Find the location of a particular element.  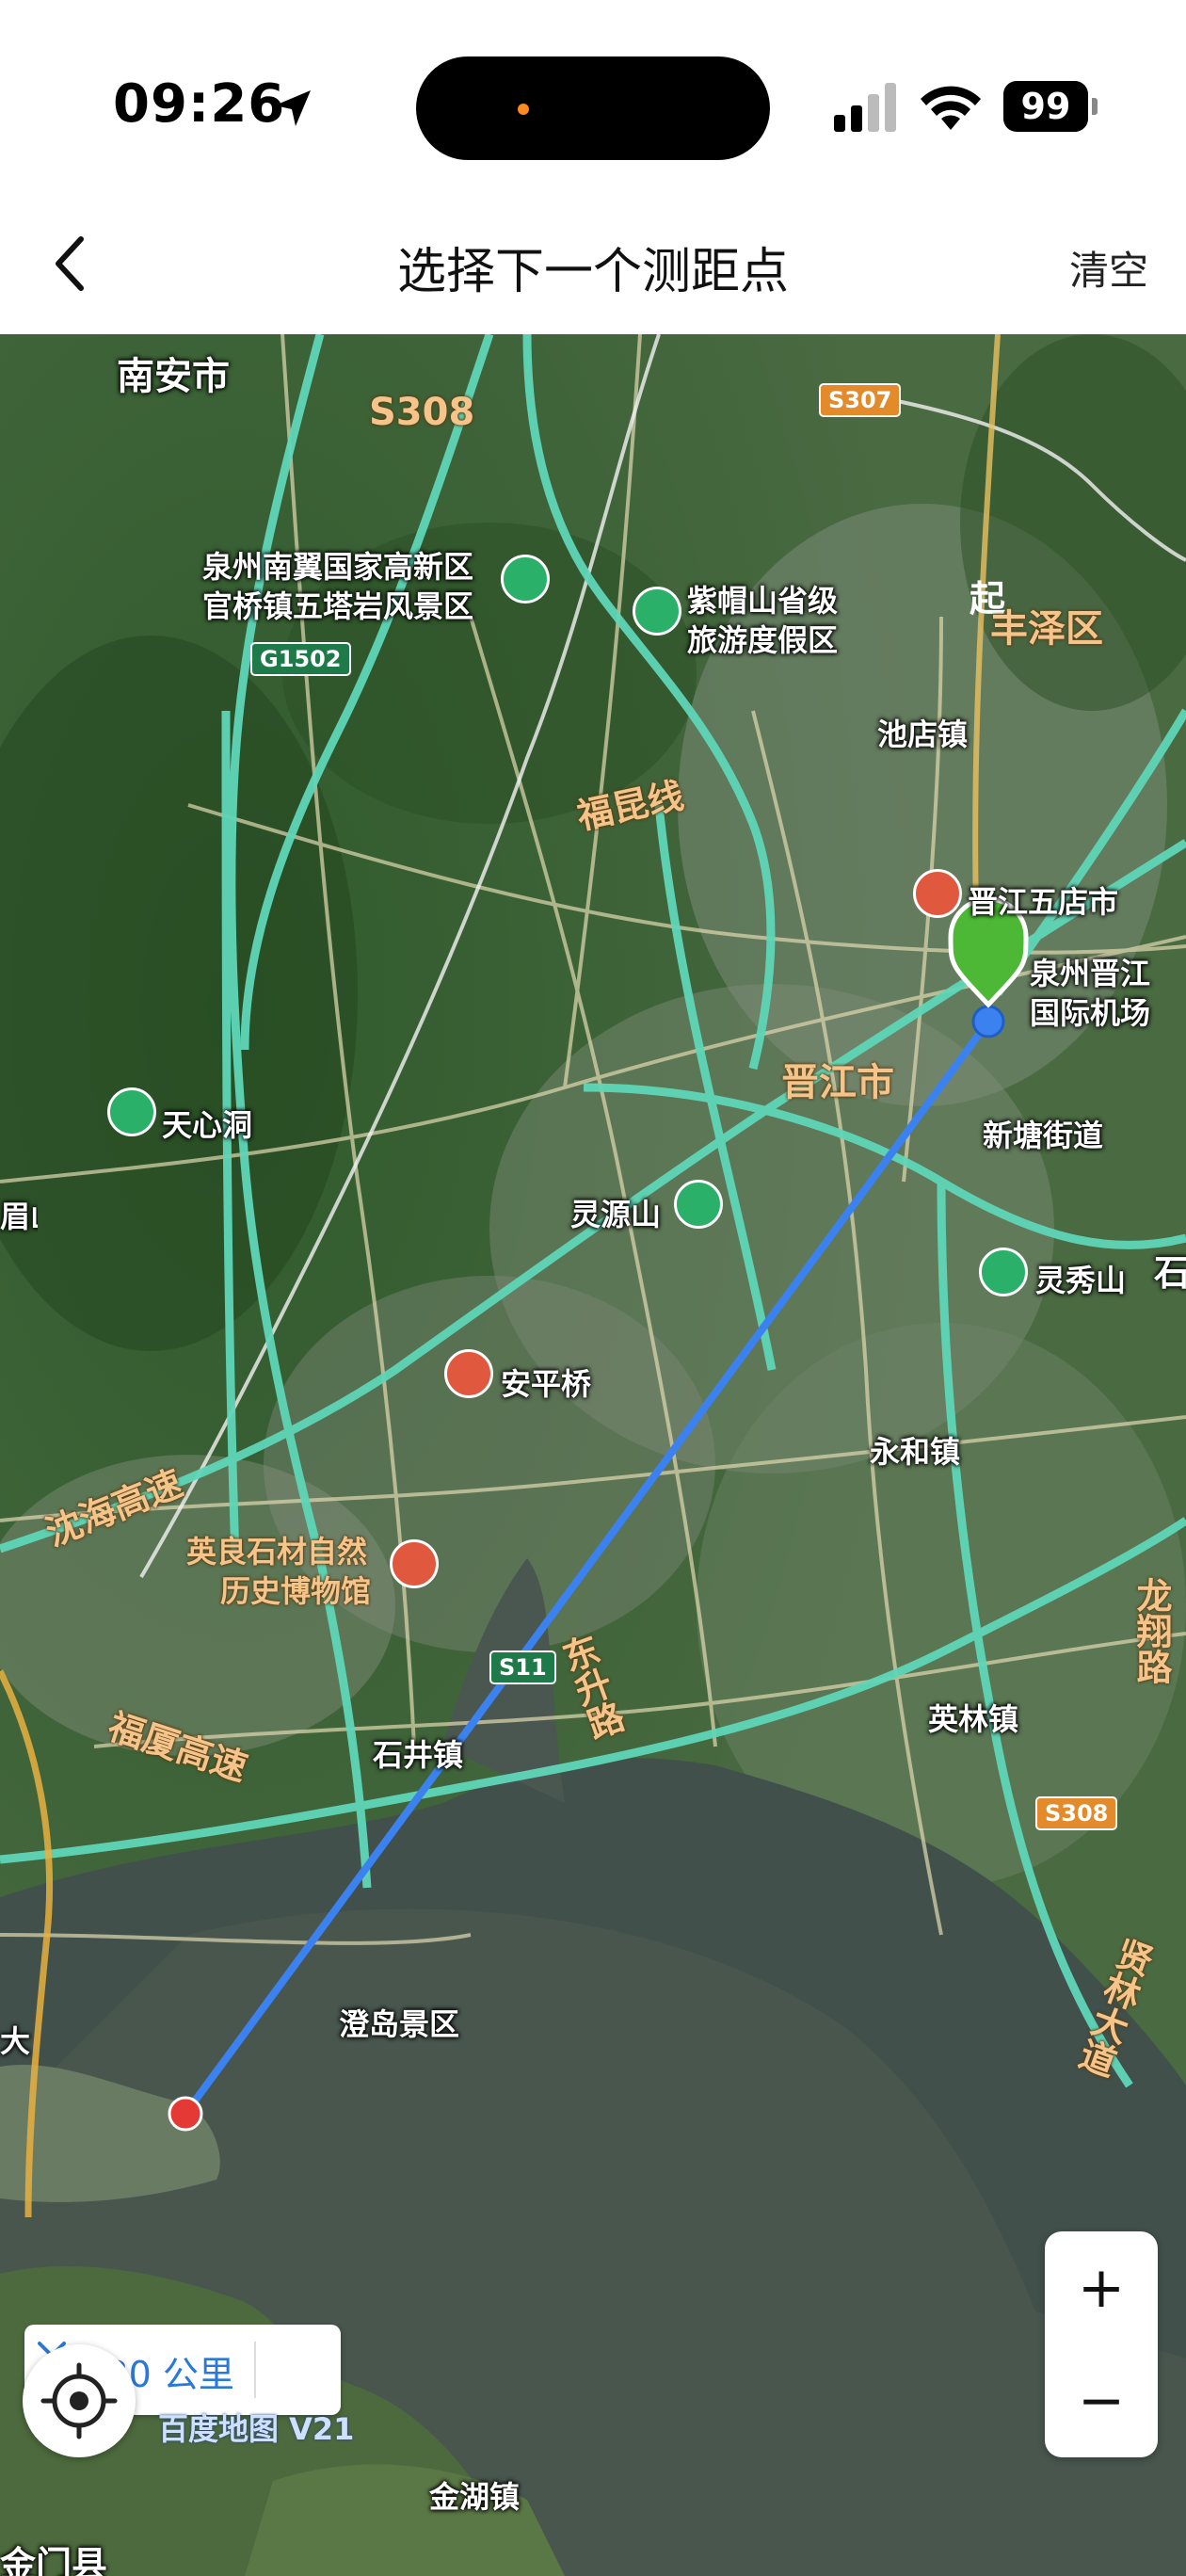

place-label: 金门县 is located at coordinates (54, 2560).